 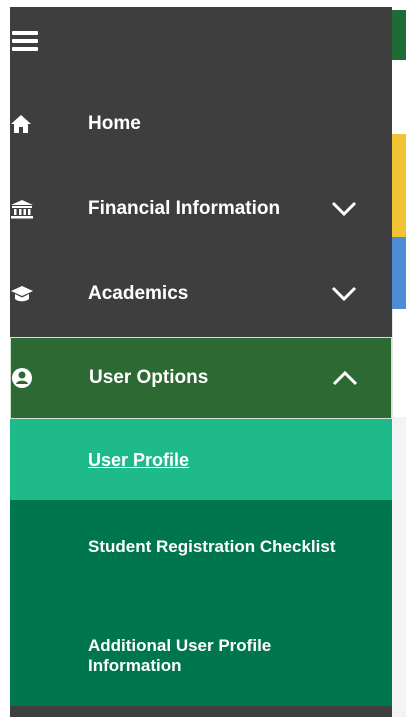 What do you see at coordinates (399, 273) in the screenshot?
I see `background-blue-card-strip` at bounding box center [399, 273].